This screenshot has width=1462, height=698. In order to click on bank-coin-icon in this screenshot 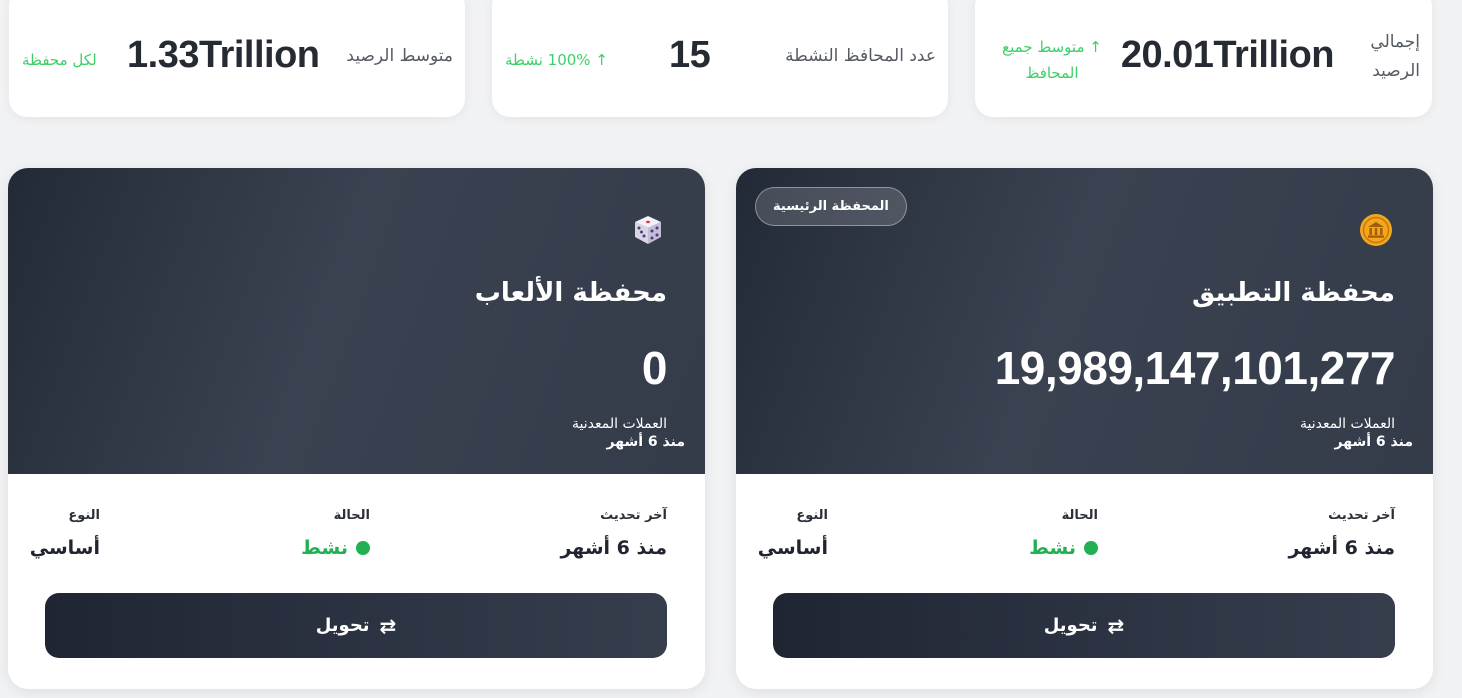, I will do `click(1376, 230)`.